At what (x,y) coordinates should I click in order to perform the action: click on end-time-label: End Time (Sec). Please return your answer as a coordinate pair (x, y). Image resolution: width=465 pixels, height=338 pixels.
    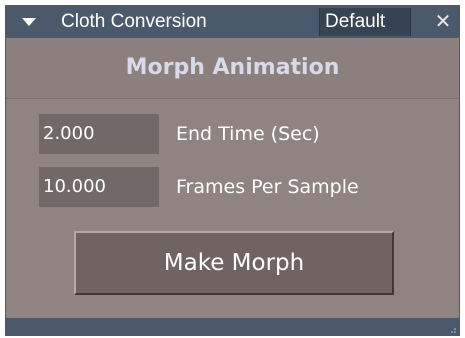
    Looking at the image, I should click on (248, 134).